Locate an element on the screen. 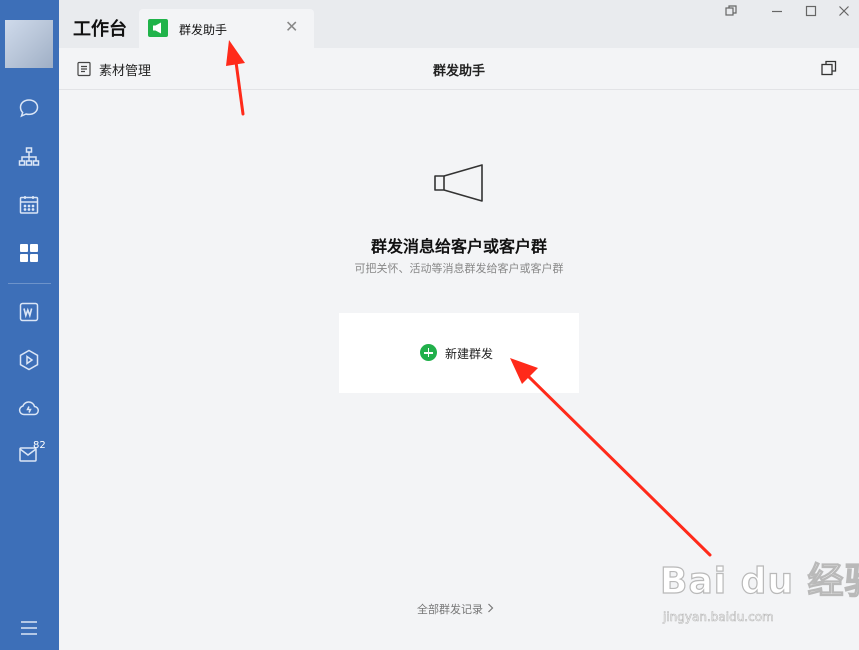 This screenshot has height=650, width=859. headline: 群发消息给客户或客户群 is located at coordinates (458, 246).